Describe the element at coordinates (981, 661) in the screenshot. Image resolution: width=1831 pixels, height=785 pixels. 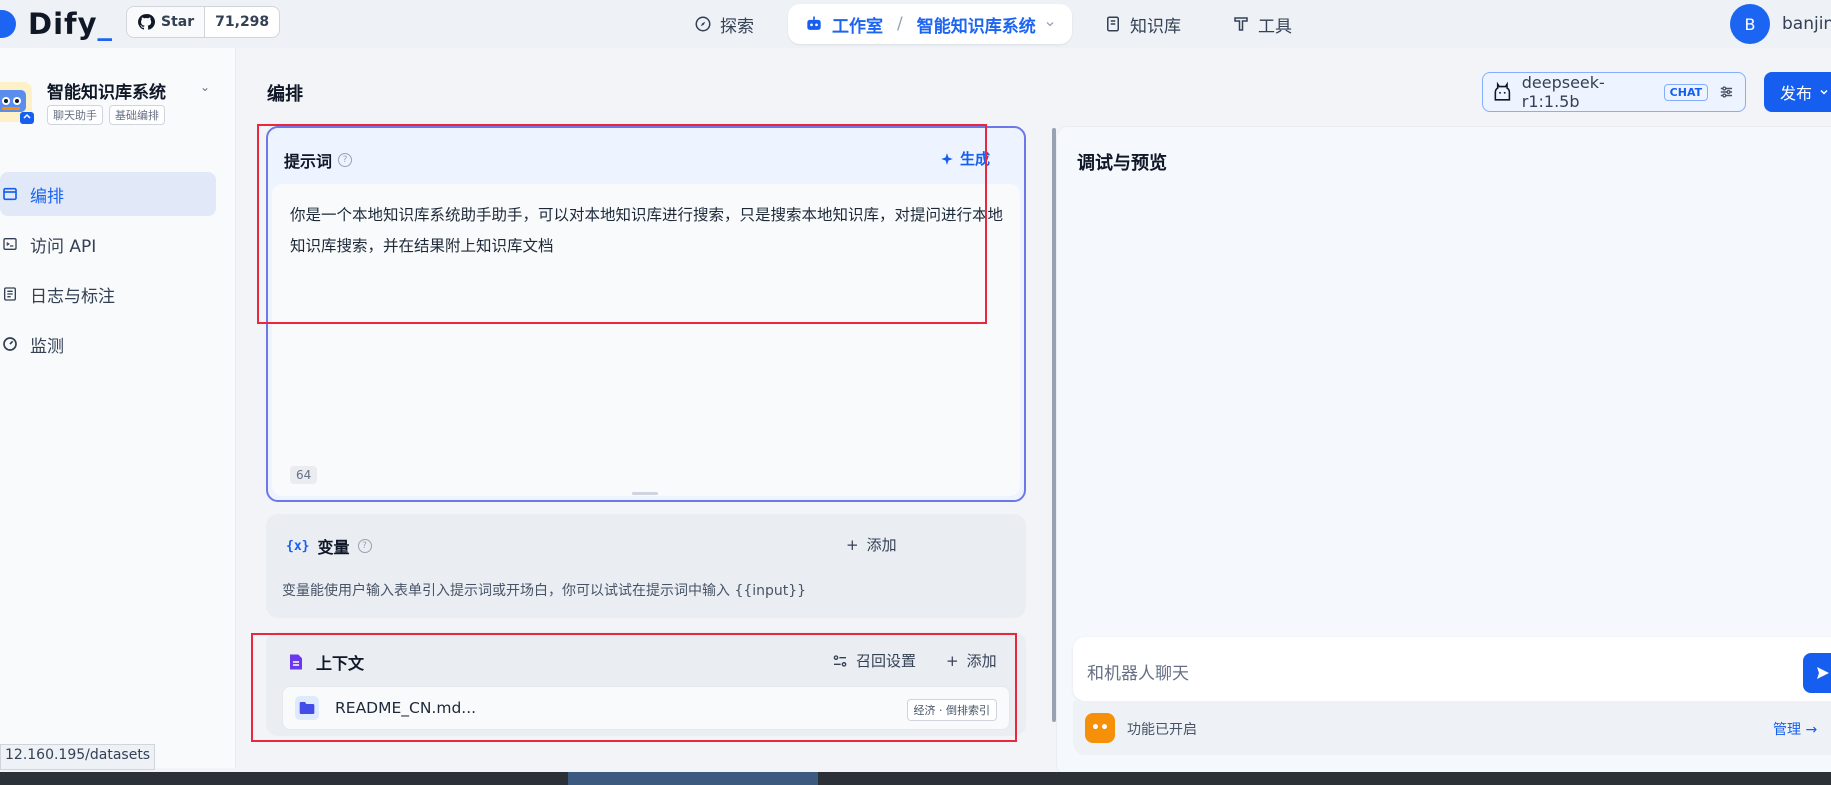
I see `add-context-label: 添加` at that location.